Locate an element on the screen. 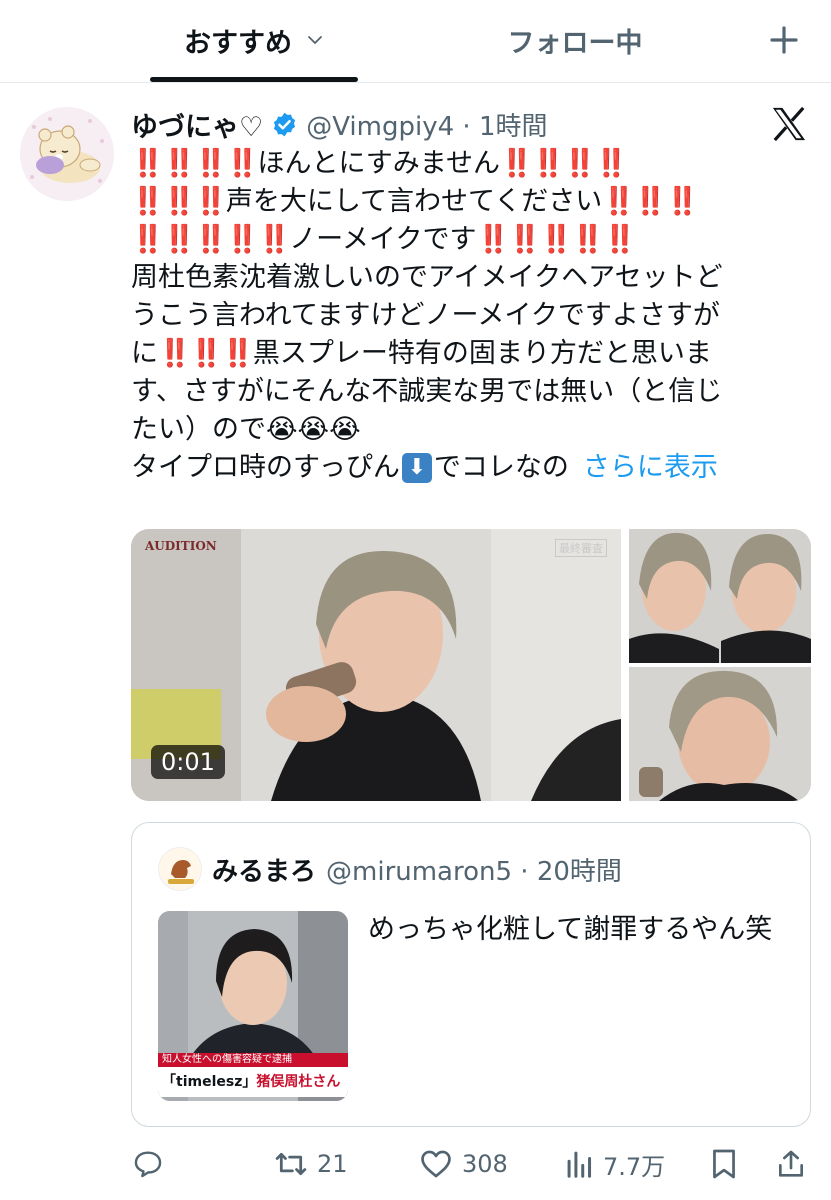 The image size is (831, 1200). active-tab-indicator is located at coordinates (254, 79).